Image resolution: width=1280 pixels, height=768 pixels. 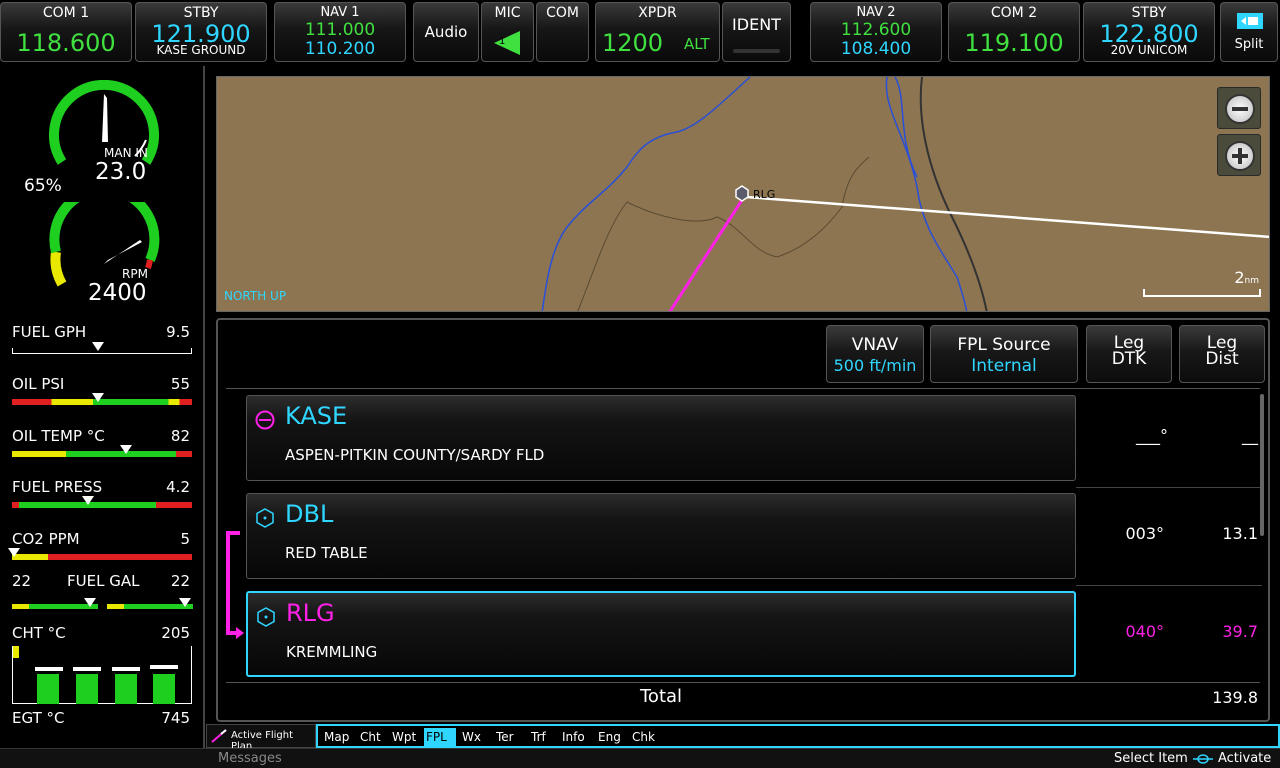 I want to click on zoom-out-button, so click(x=1239, y=108).